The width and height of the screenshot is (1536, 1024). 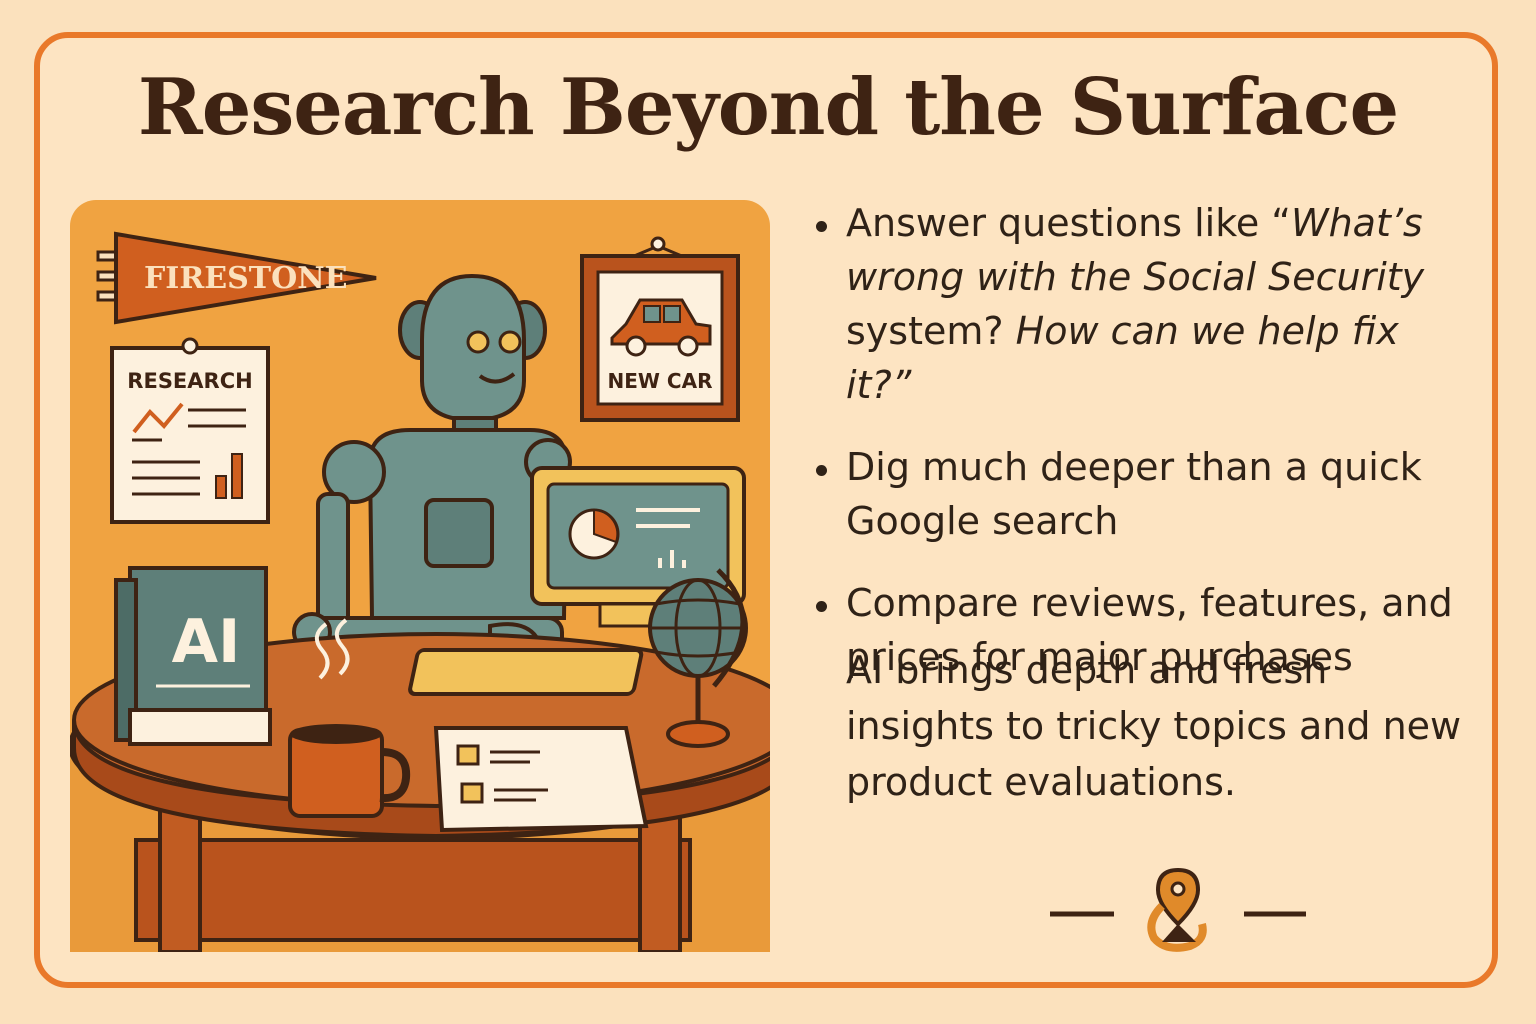 I want to click on notes-paper, so click(x=541, y=779).